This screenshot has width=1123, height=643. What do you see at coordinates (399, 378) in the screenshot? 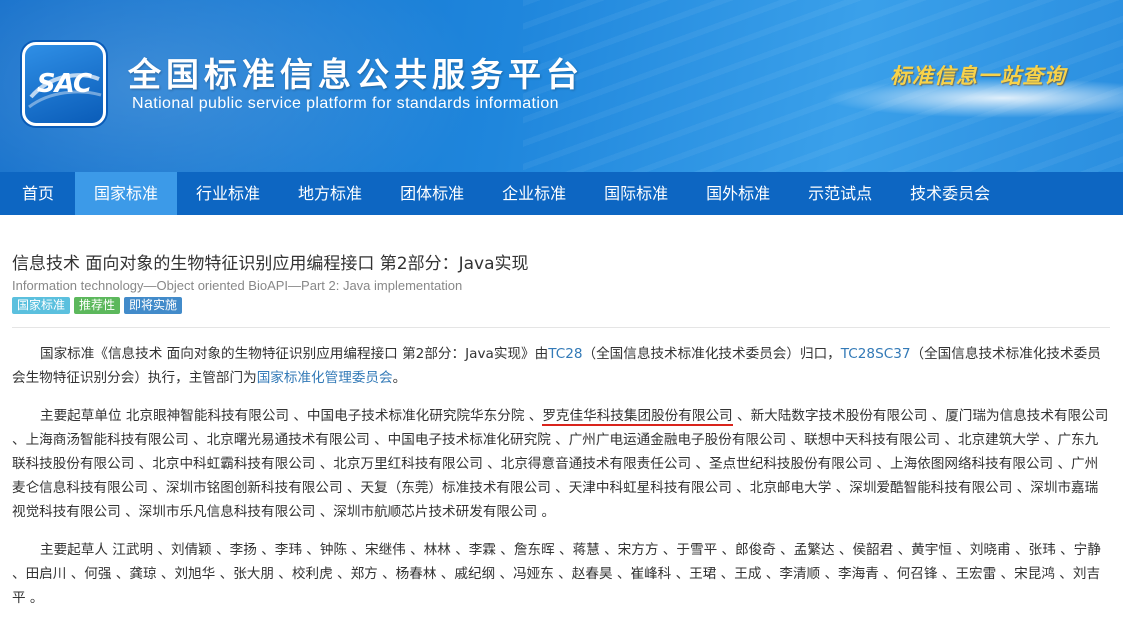
I see `intro-text-4: 。` at bounding box center [399, 378].